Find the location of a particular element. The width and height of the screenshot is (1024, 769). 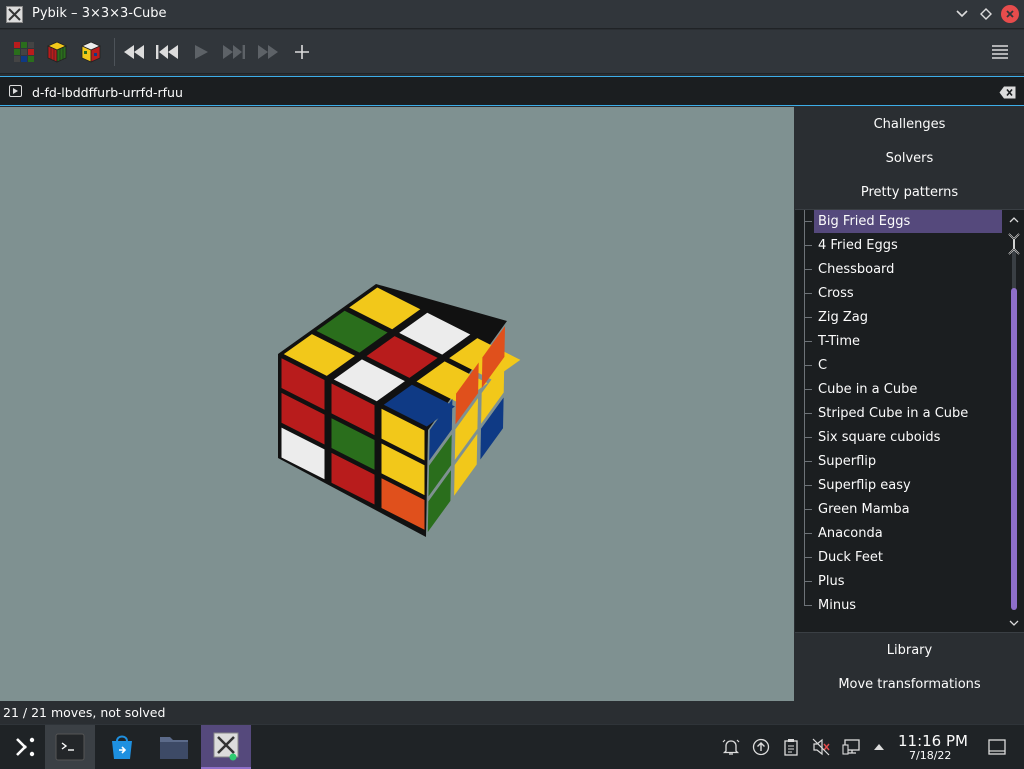

app-launcher-button is located at coordinates (25, 747).